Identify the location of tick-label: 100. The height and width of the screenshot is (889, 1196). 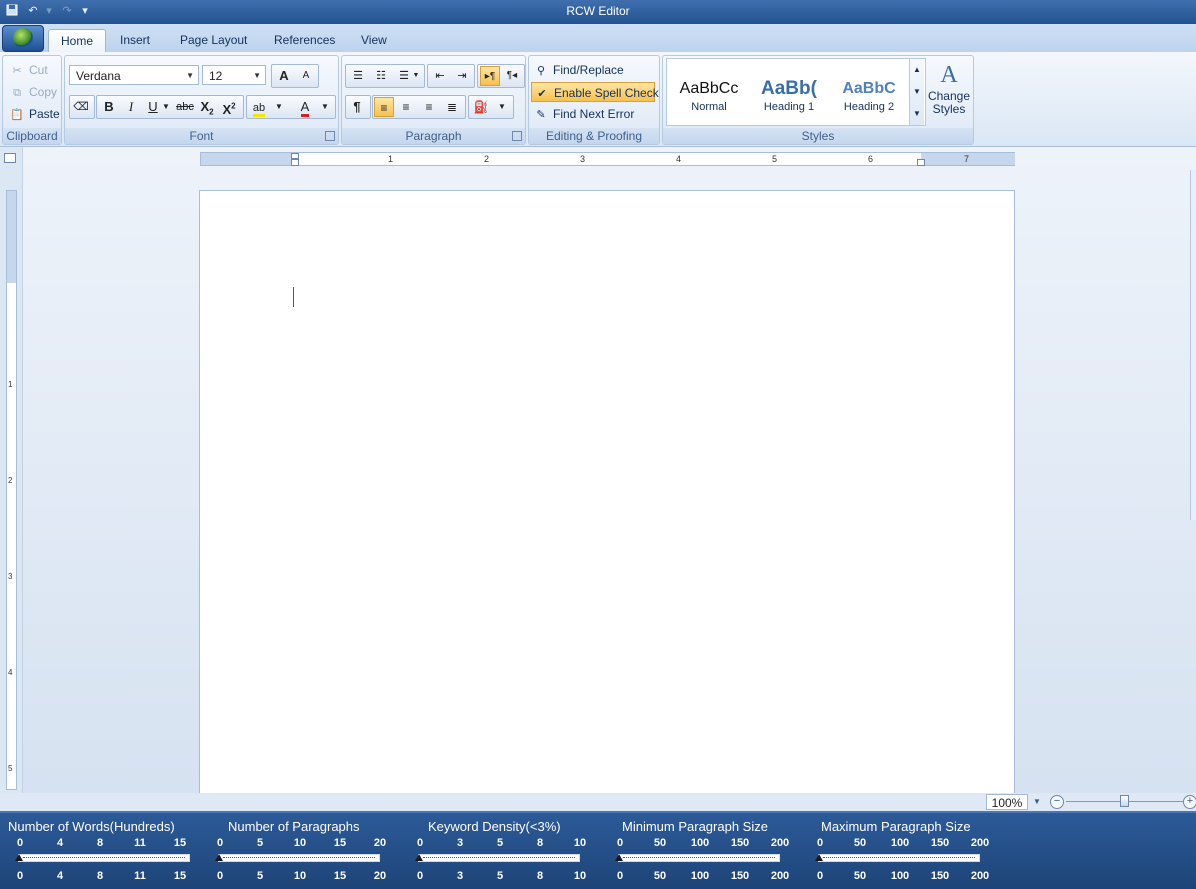
(700, 876).